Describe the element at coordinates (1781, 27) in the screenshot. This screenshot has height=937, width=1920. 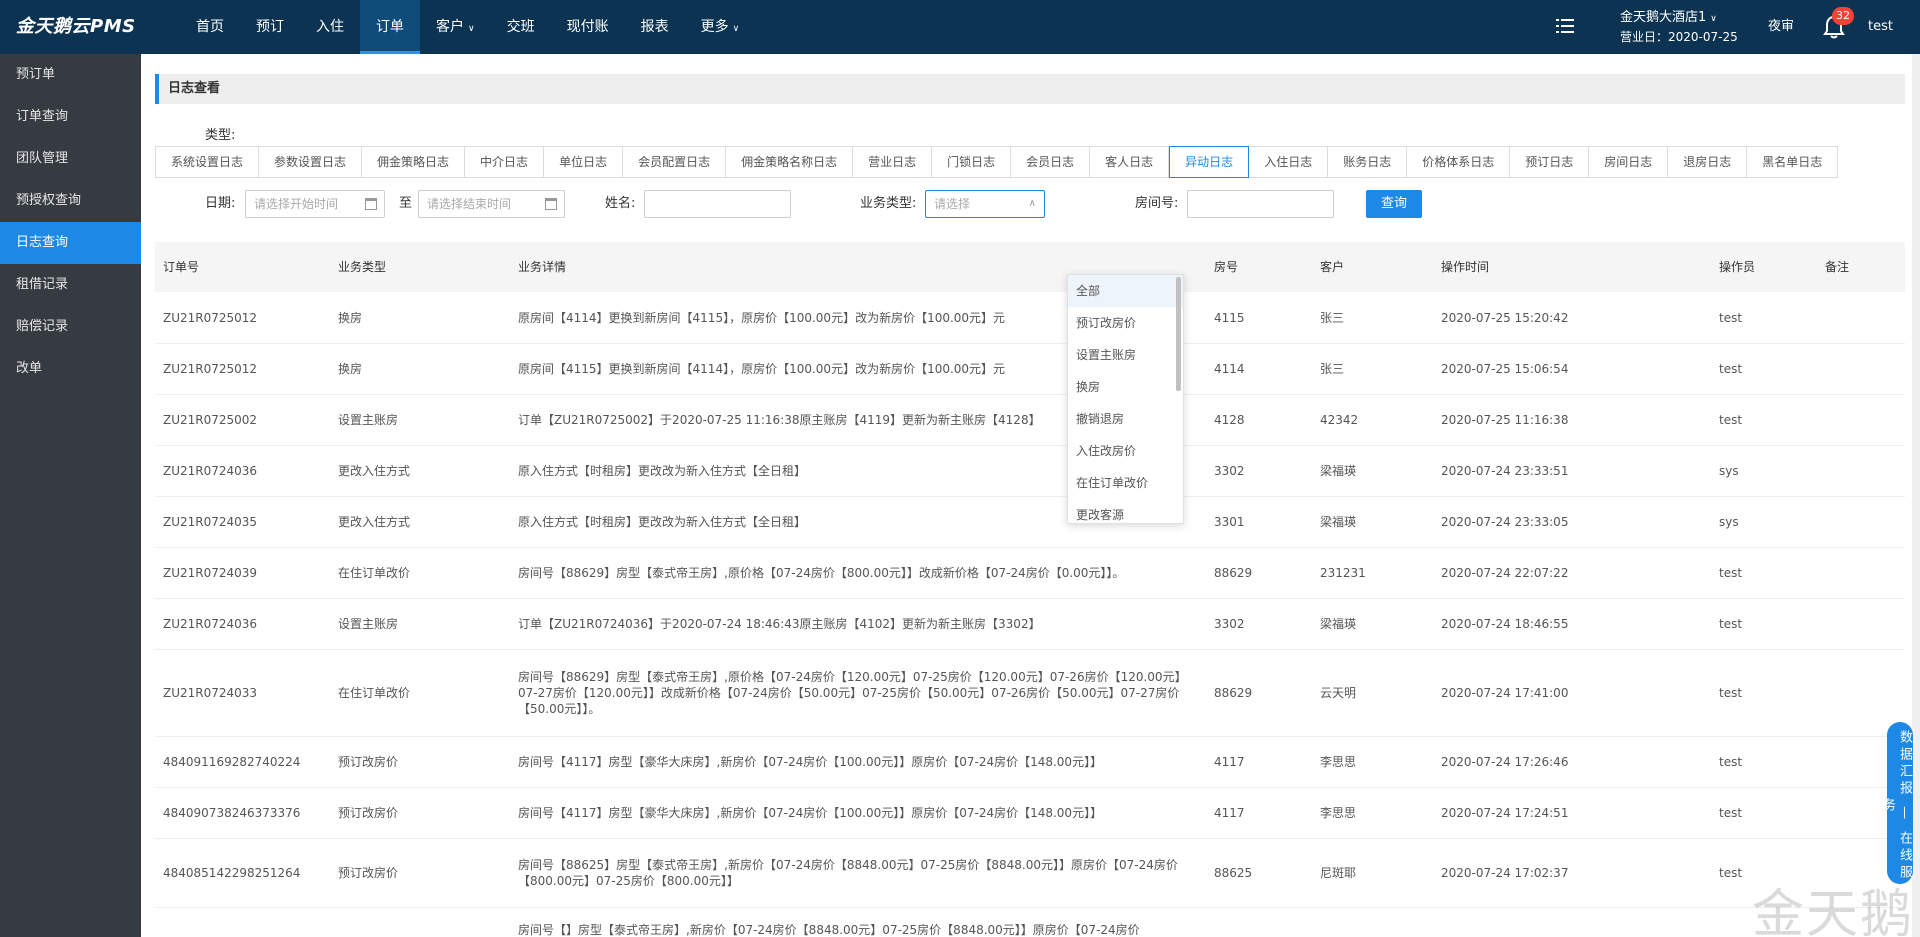
I see `night-audit-button: 夜审` at that location.